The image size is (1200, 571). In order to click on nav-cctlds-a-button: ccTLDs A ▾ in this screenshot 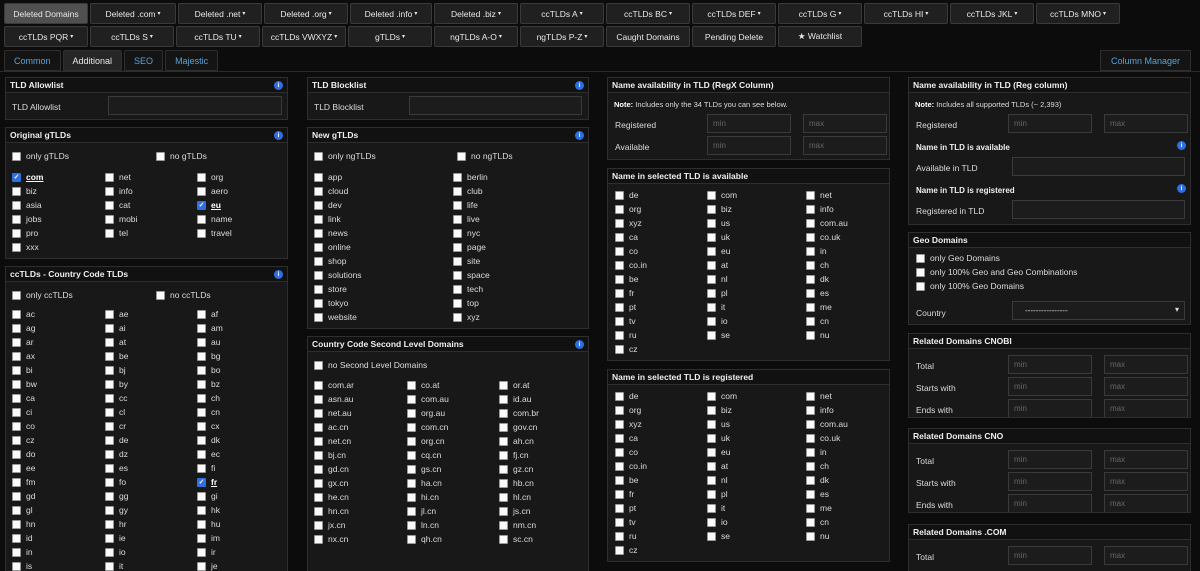, I will do `click(562, 13)`.